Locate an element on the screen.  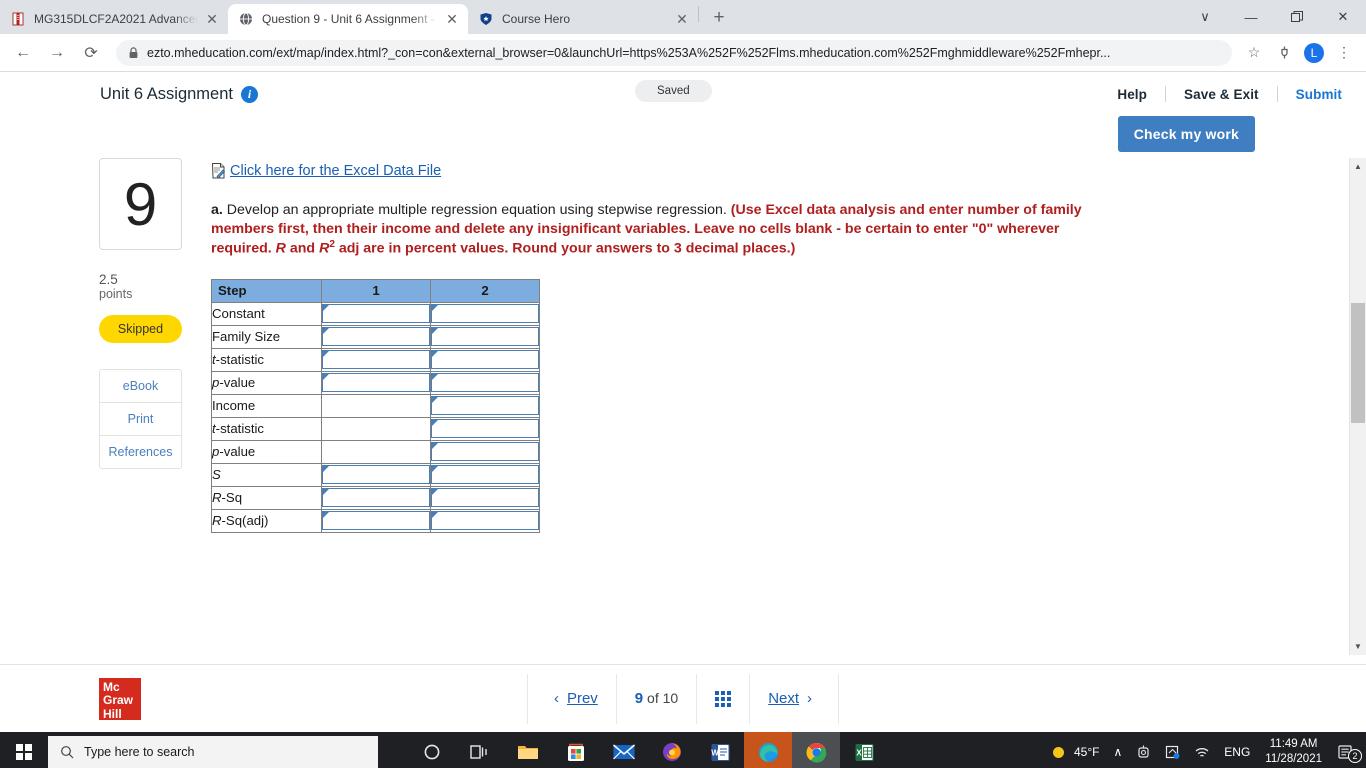
column-header-1: 1 is located at coordinates (376, 290).